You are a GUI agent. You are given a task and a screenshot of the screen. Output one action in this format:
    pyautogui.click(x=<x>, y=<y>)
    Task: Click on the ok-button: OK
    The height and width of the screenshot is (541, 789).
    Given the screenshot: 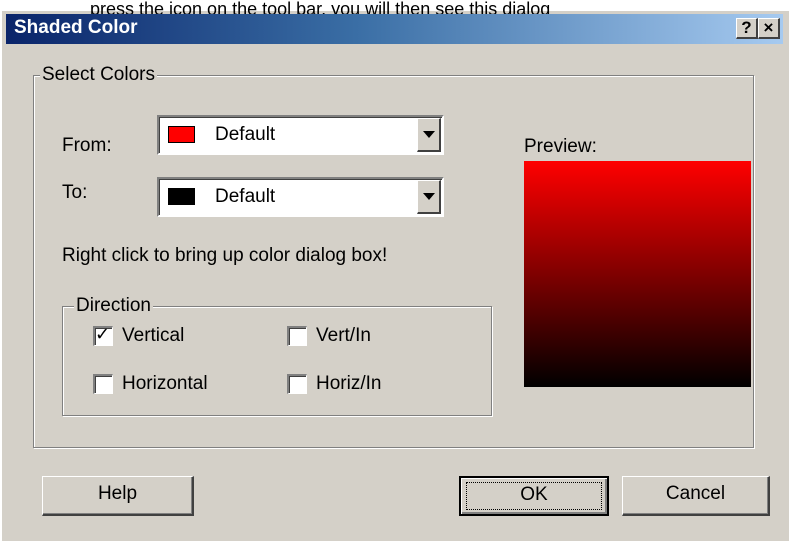 What is the action you would take?
    pyautogui.click(x=534, y=496)
    